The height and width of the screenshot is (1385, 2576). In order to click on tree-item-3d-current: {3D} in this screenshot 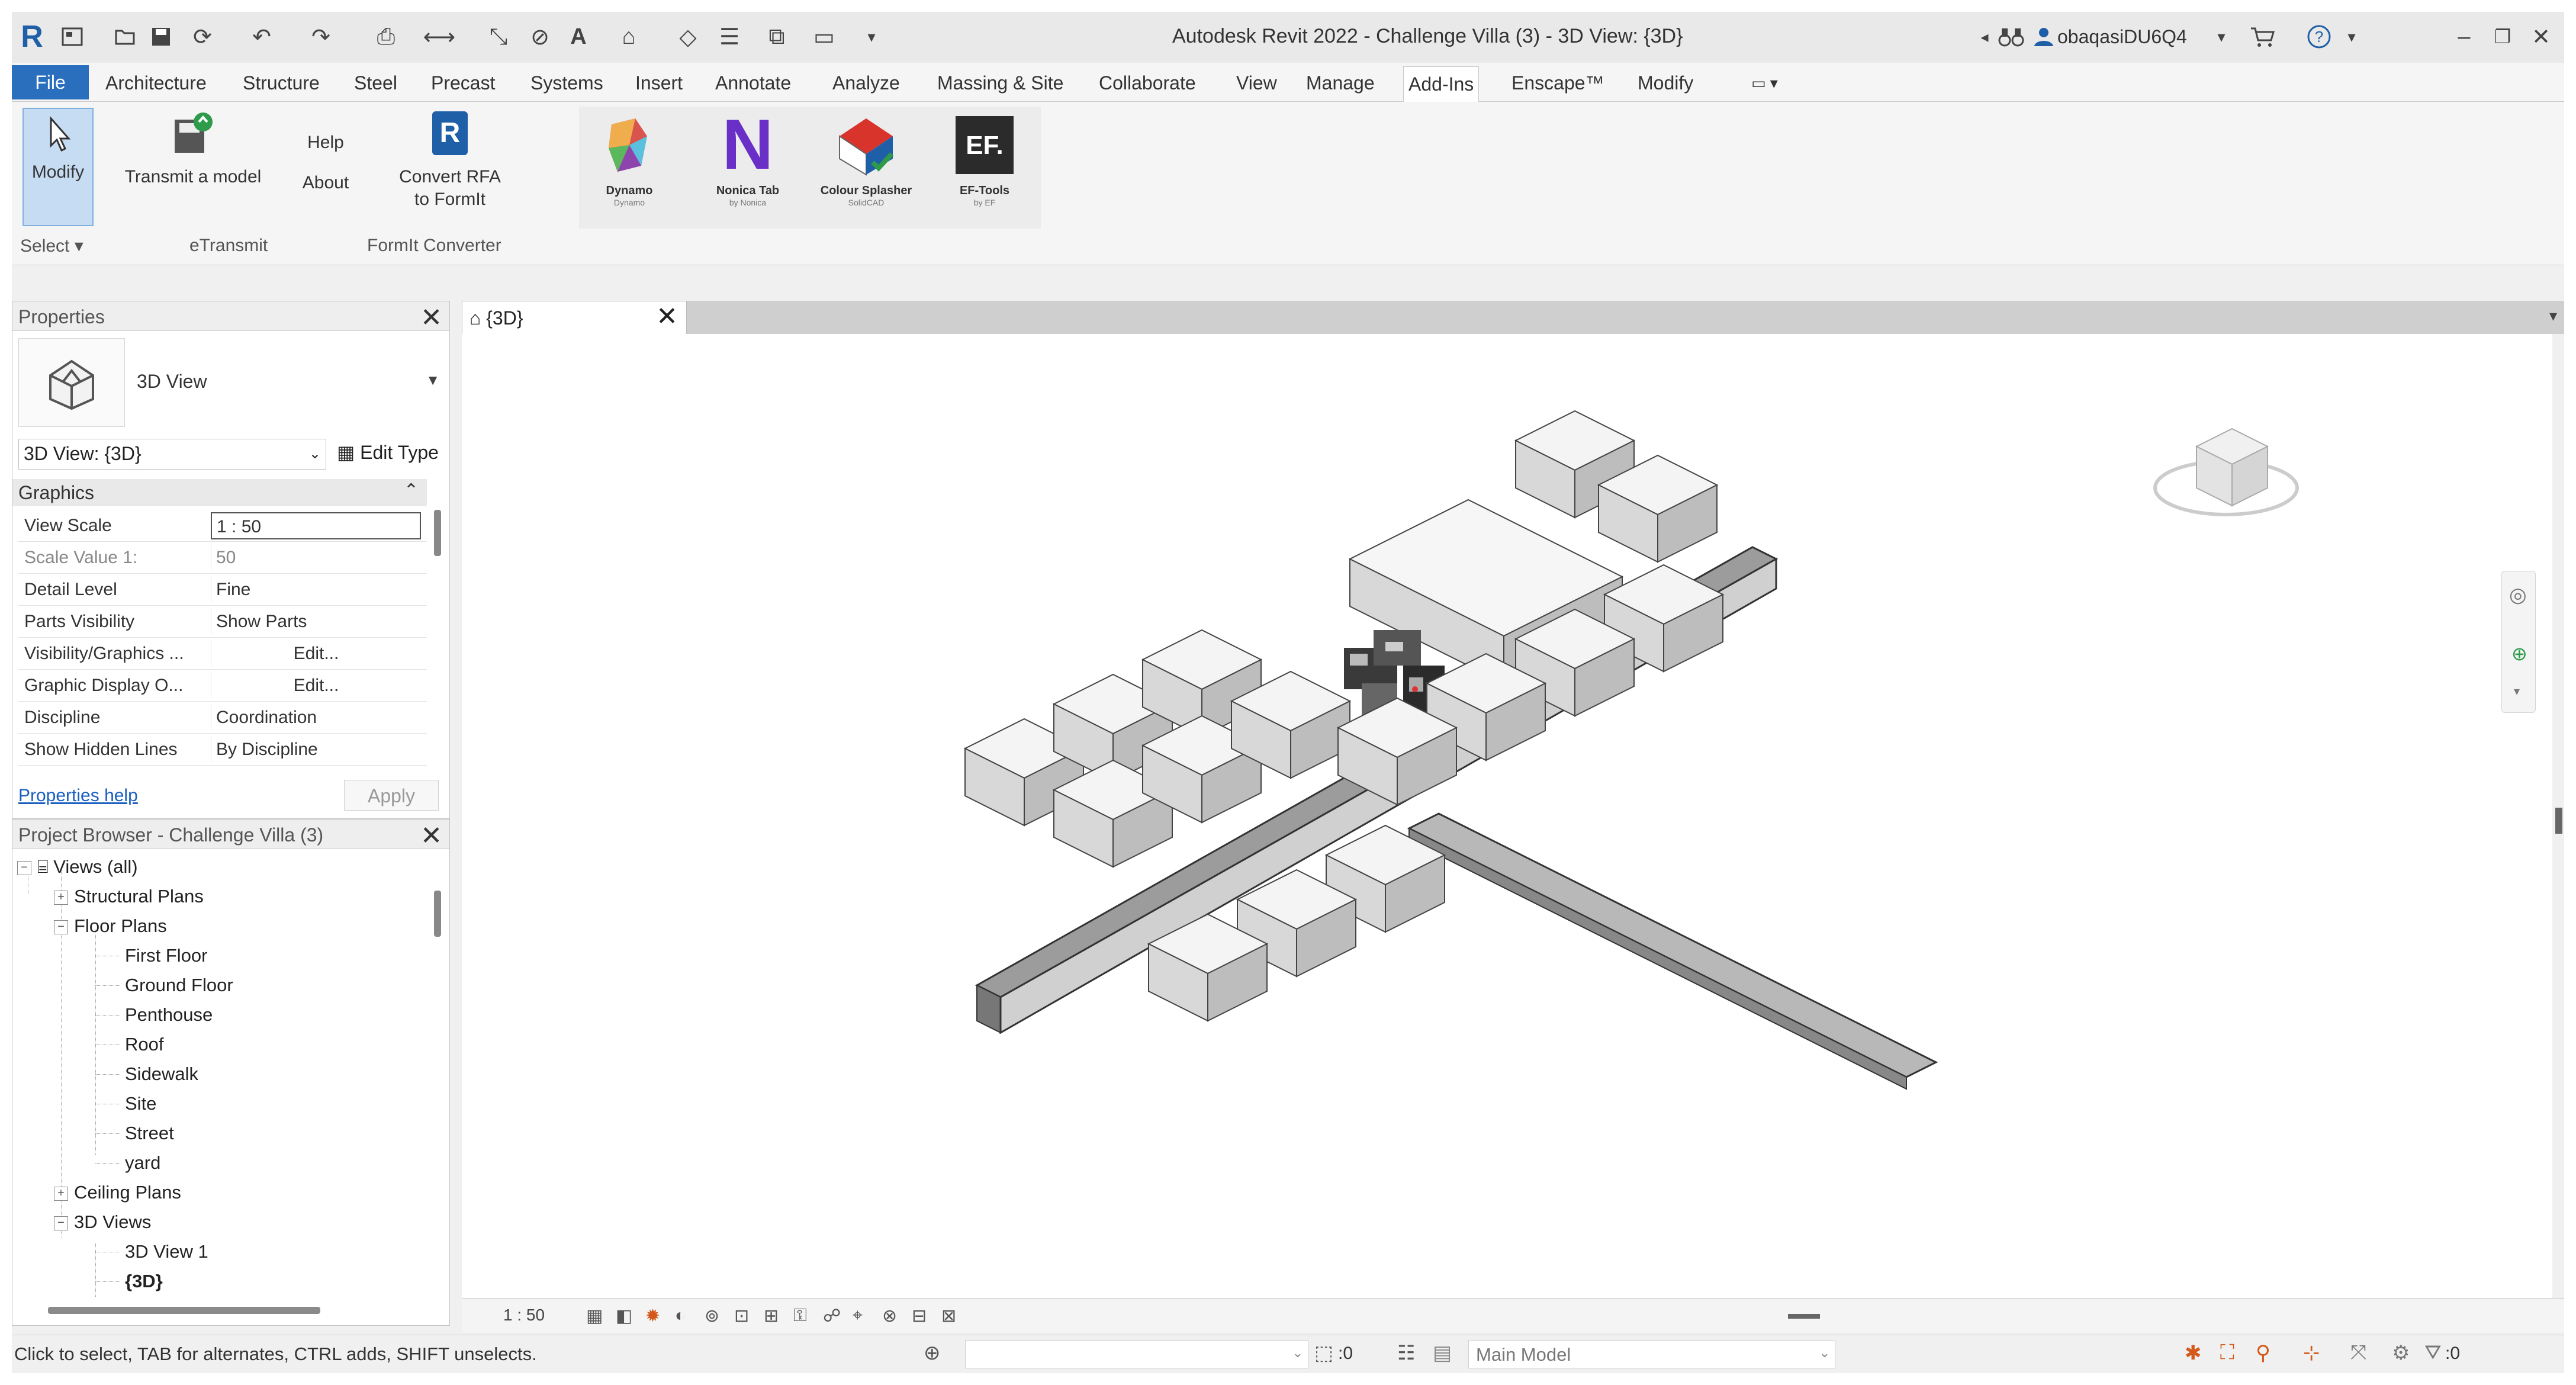, I will do `click(144, 1281)`.